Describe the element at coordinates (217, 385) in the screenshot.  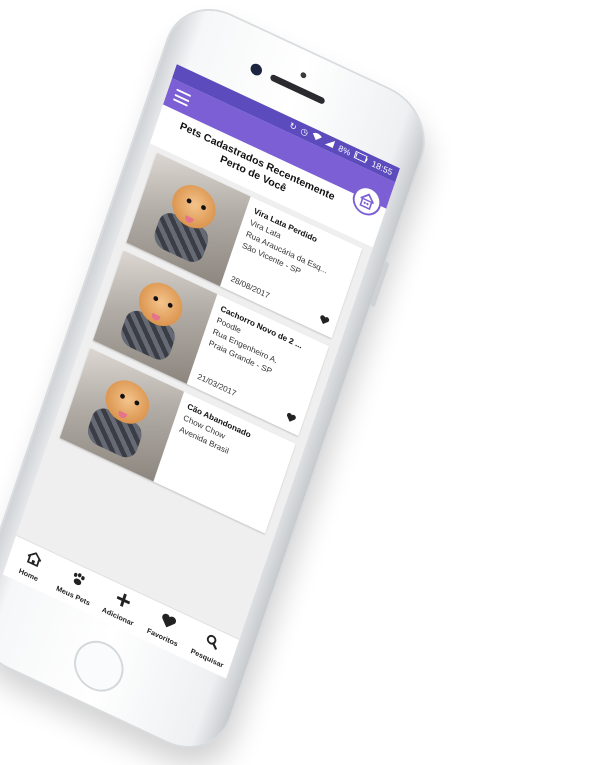
I see `pet-date: 21/03/2017` at that location.